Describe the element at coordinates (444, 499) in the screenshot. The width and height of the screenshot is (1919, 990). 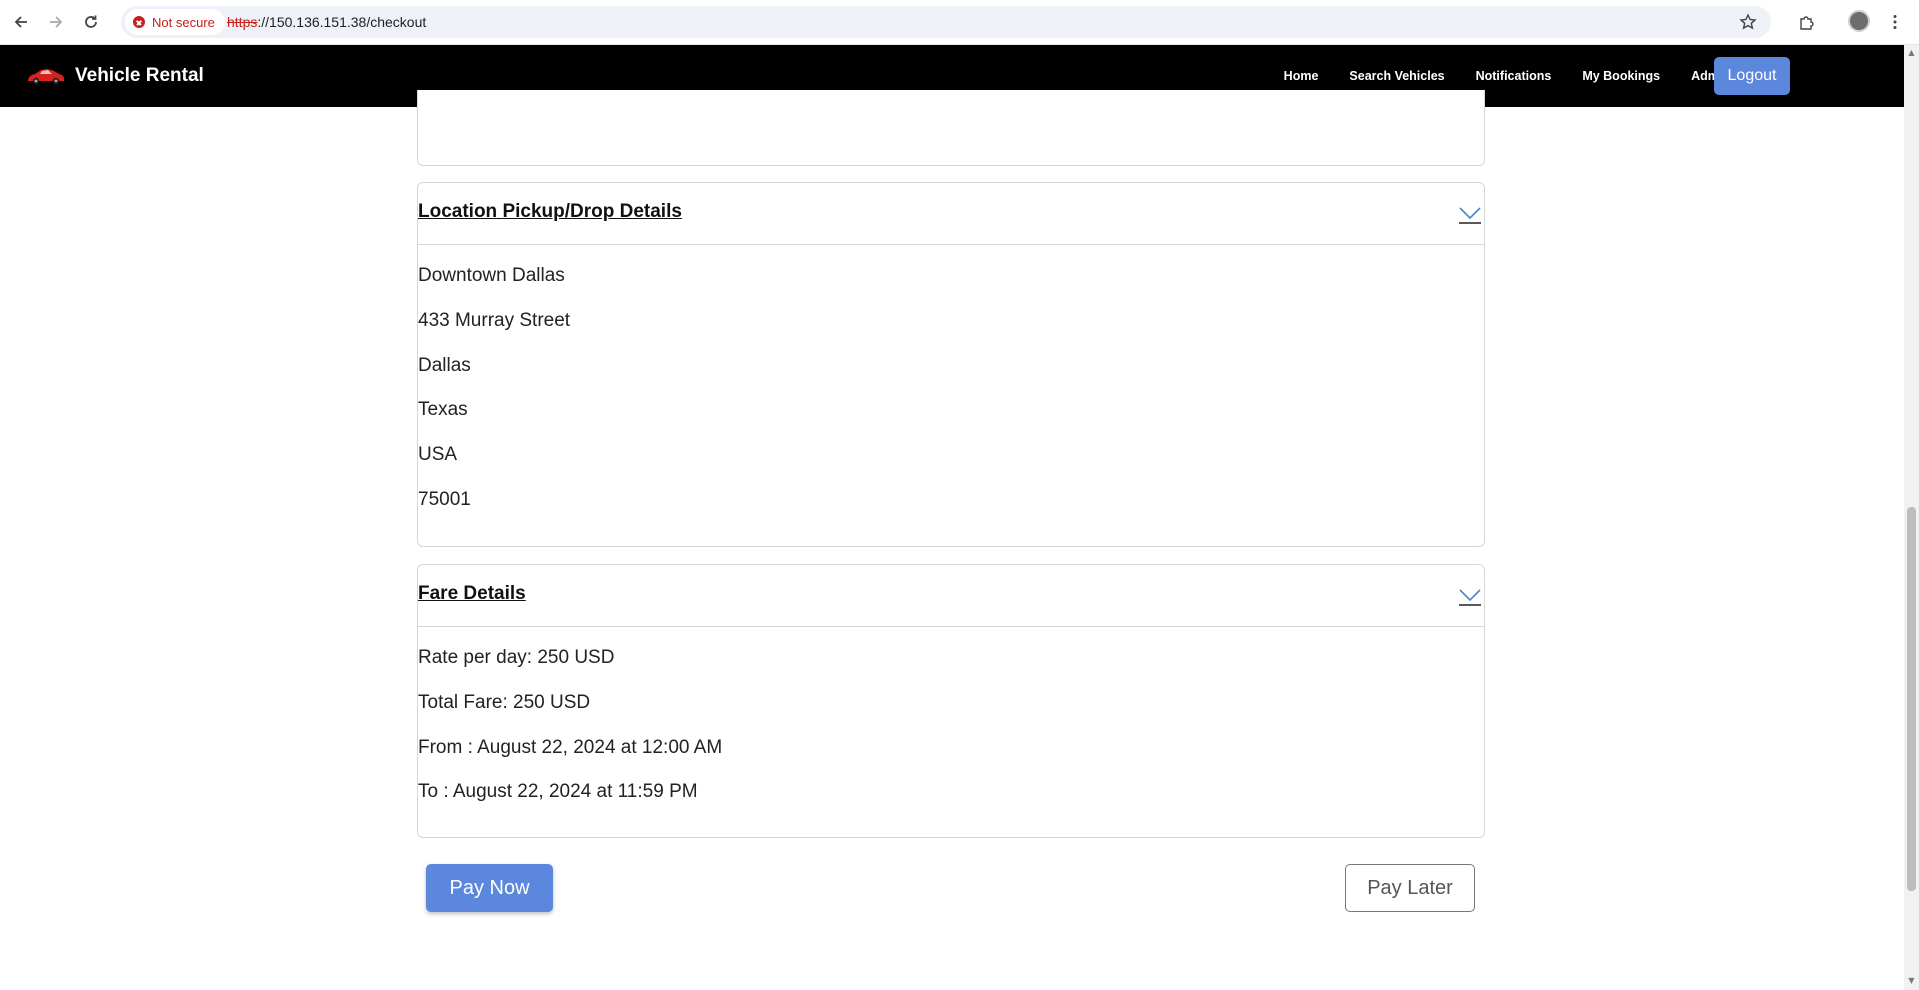
I see `location-line: 75001` at that location.